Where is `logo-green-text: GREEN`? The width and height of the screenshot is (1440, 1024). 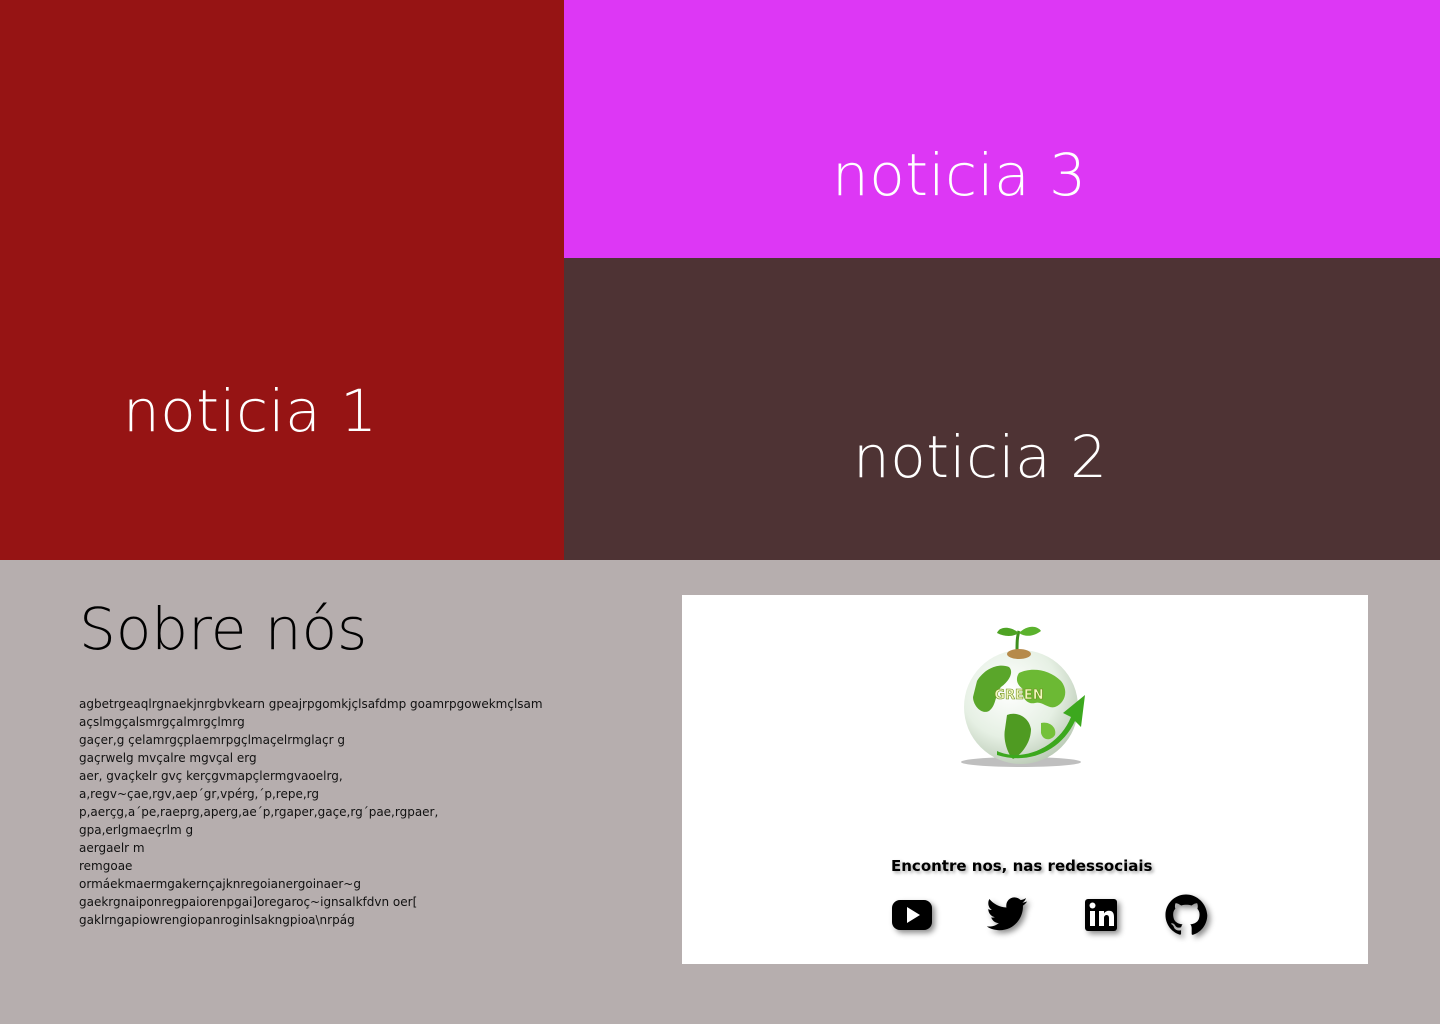
logo-green-text: GREEN is located at coordinates (1018, 695).